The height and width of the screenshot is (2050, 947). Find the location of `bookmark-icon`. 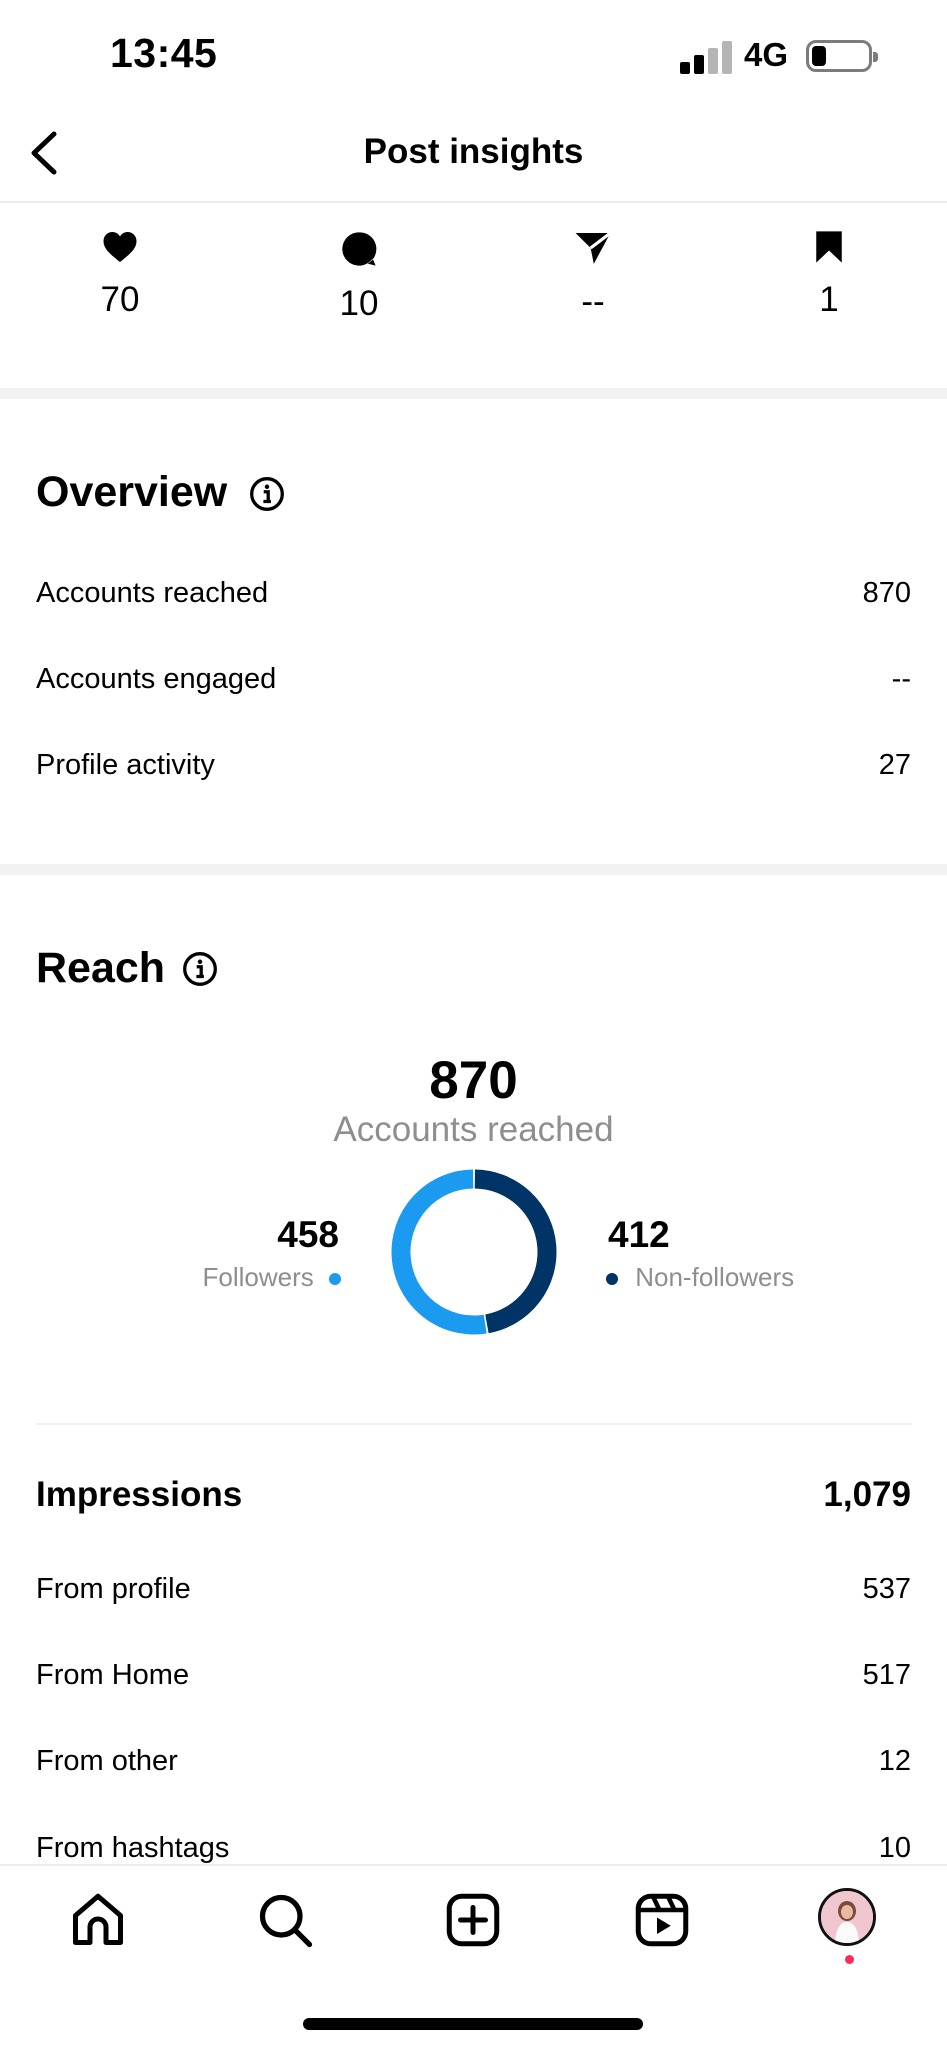

bookmark-icon is located at coordinates (829, 247).